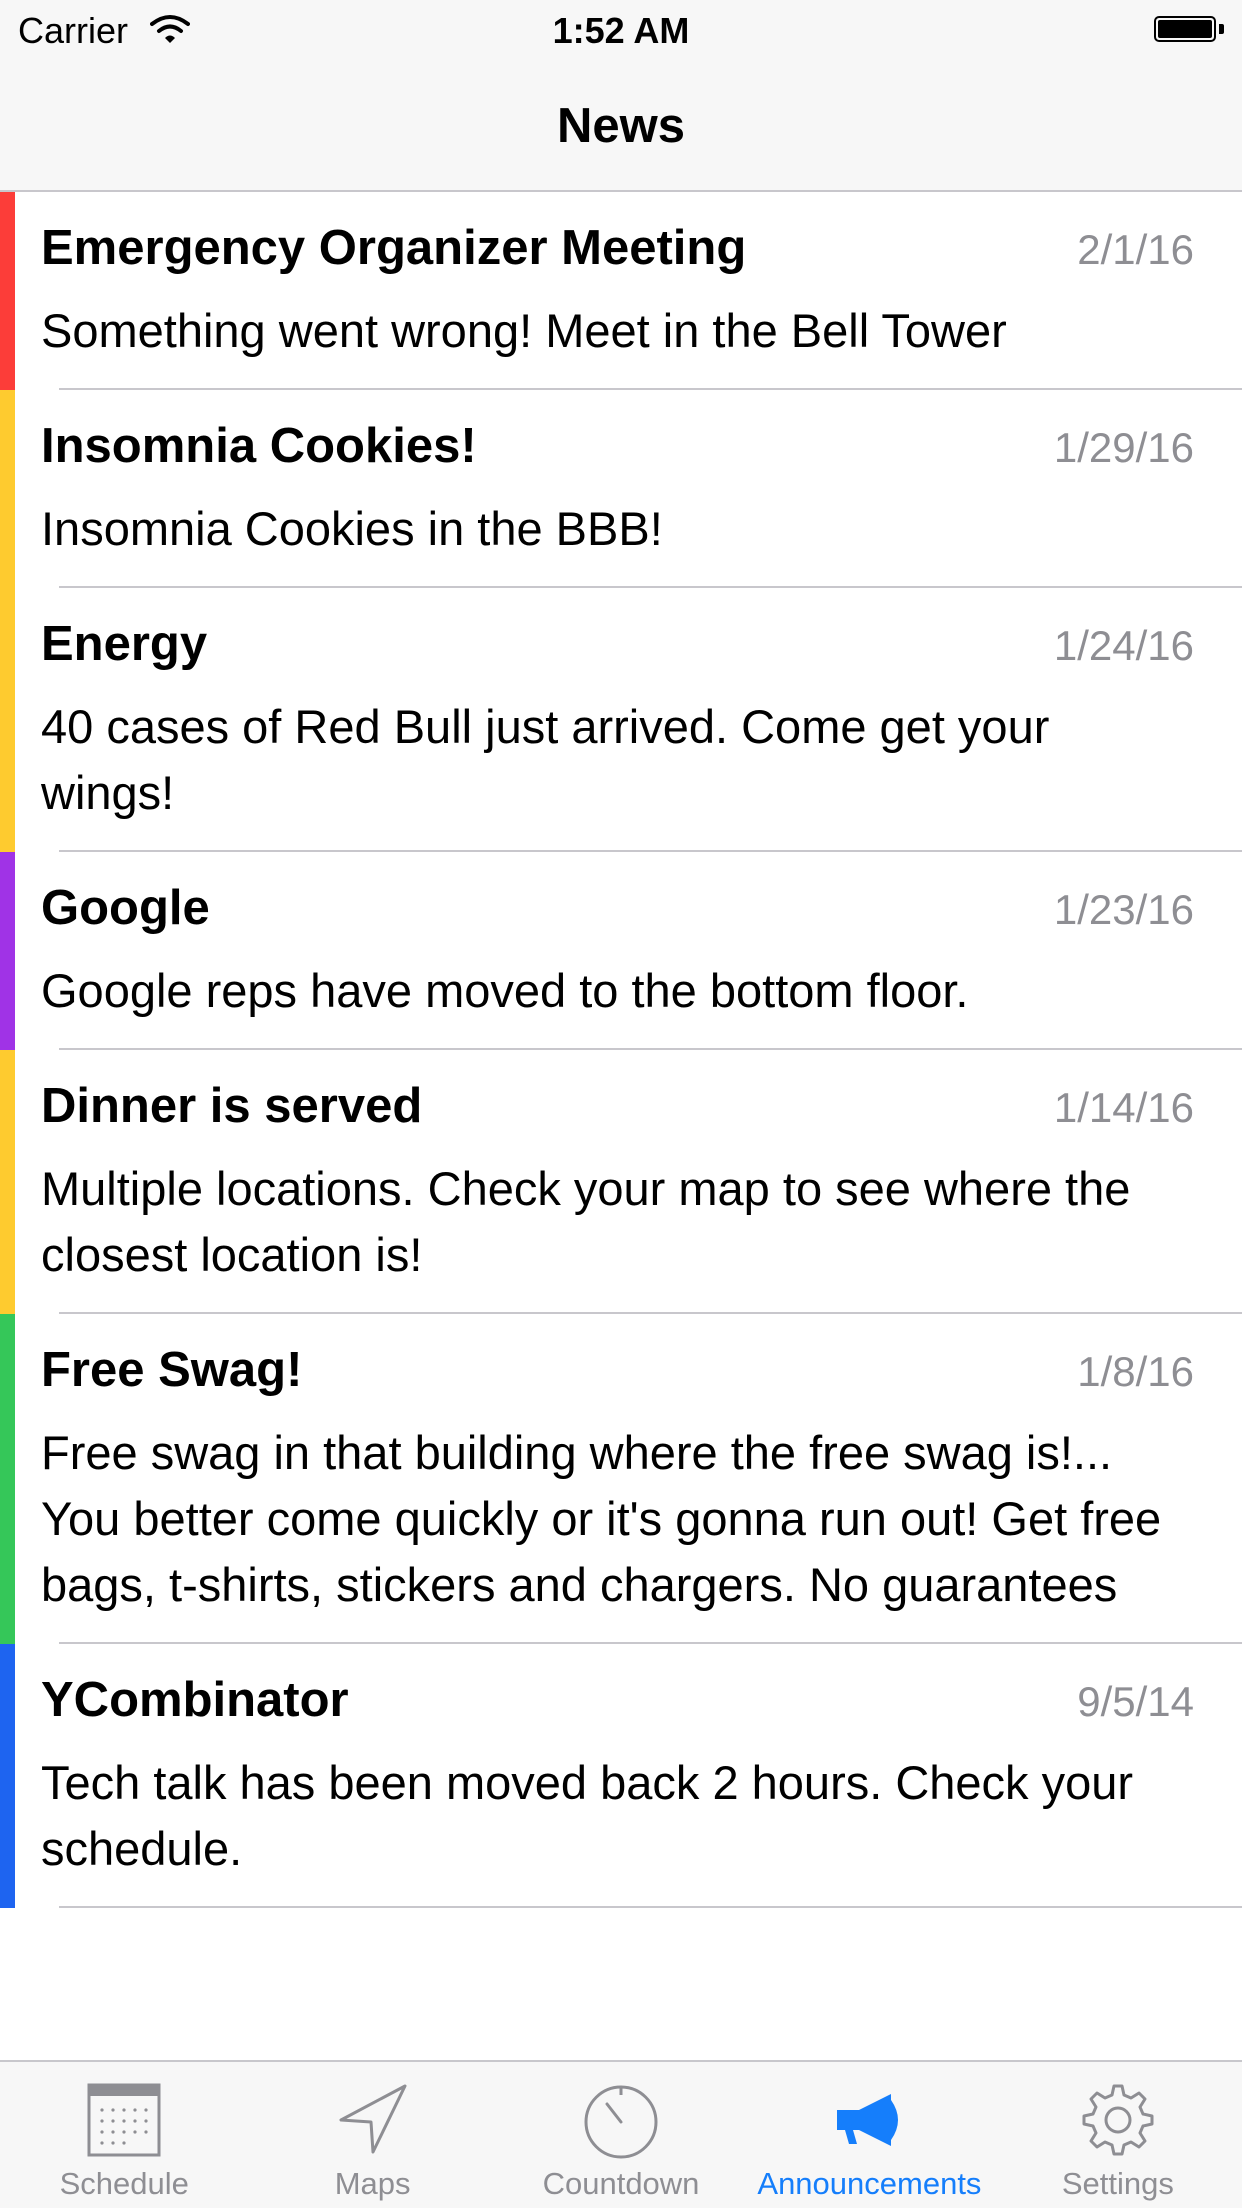 Image resolution: width=1242 pixels, height=2208 pixels. Describe the element at coordinates (1118, 2120) in the screenshot. I see `gear-icon` at that location.